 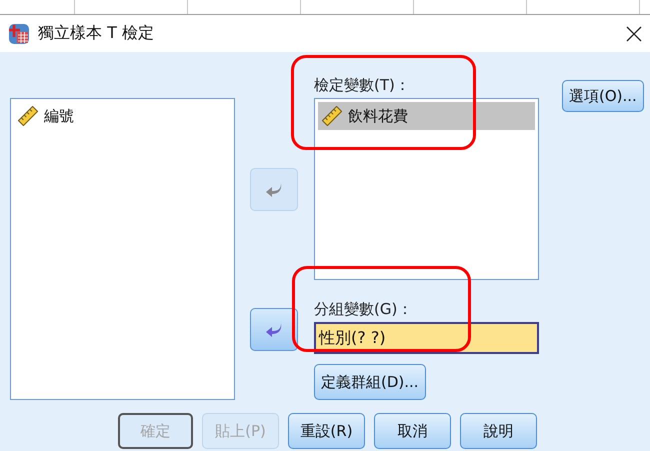 I want to click on dialog-button: 取消, so click(x=412, y=431).